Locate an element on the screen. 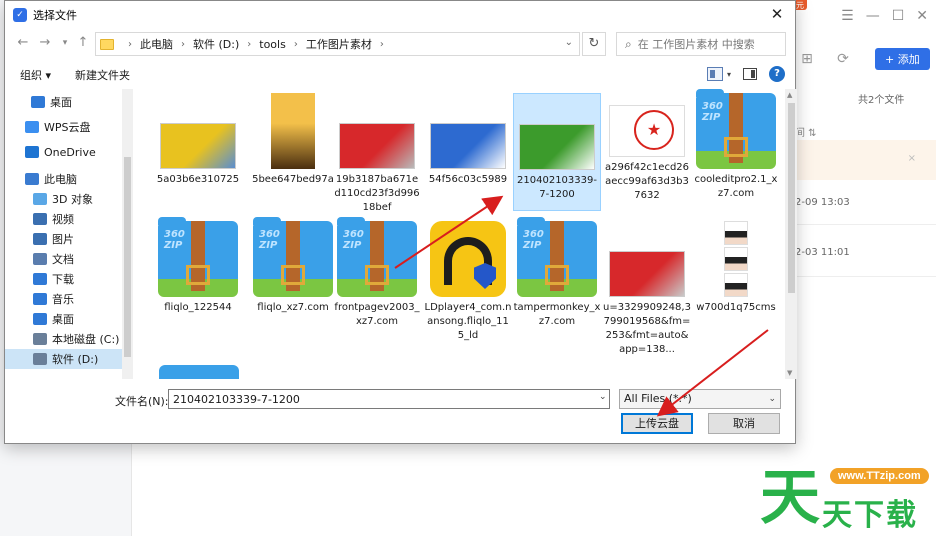  up-icon: ↑ is located at coordinates (83, 42).